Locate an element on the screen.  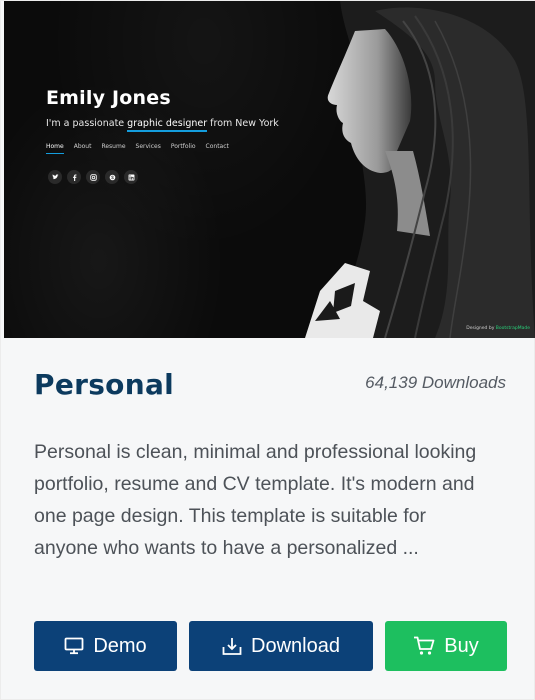
tagline-highlight: graphic designer is located at coordinates (167, 125).